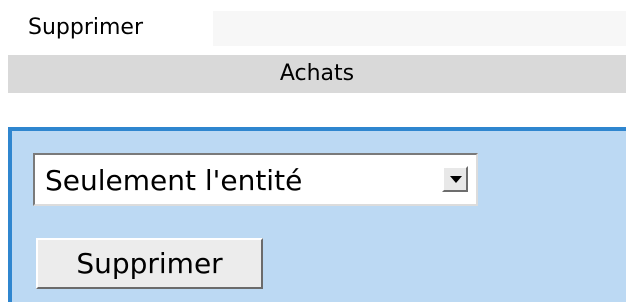 Image resolution: width=626 pixels, height=302 pixels. I want to click on chevron-down-icon, so click(455, 179).